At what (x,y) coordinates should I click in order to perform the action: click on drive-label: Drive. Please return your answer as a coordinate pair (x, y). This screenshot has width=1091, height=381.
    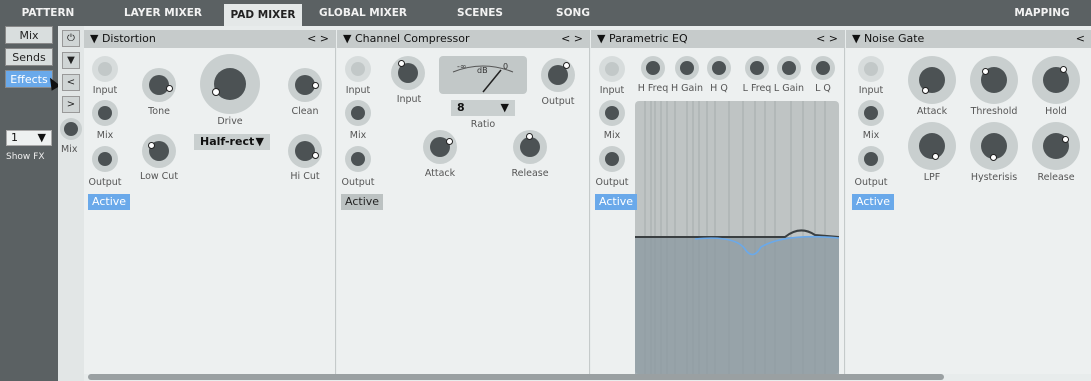
    Looking at the image, I should click on (230, 121).